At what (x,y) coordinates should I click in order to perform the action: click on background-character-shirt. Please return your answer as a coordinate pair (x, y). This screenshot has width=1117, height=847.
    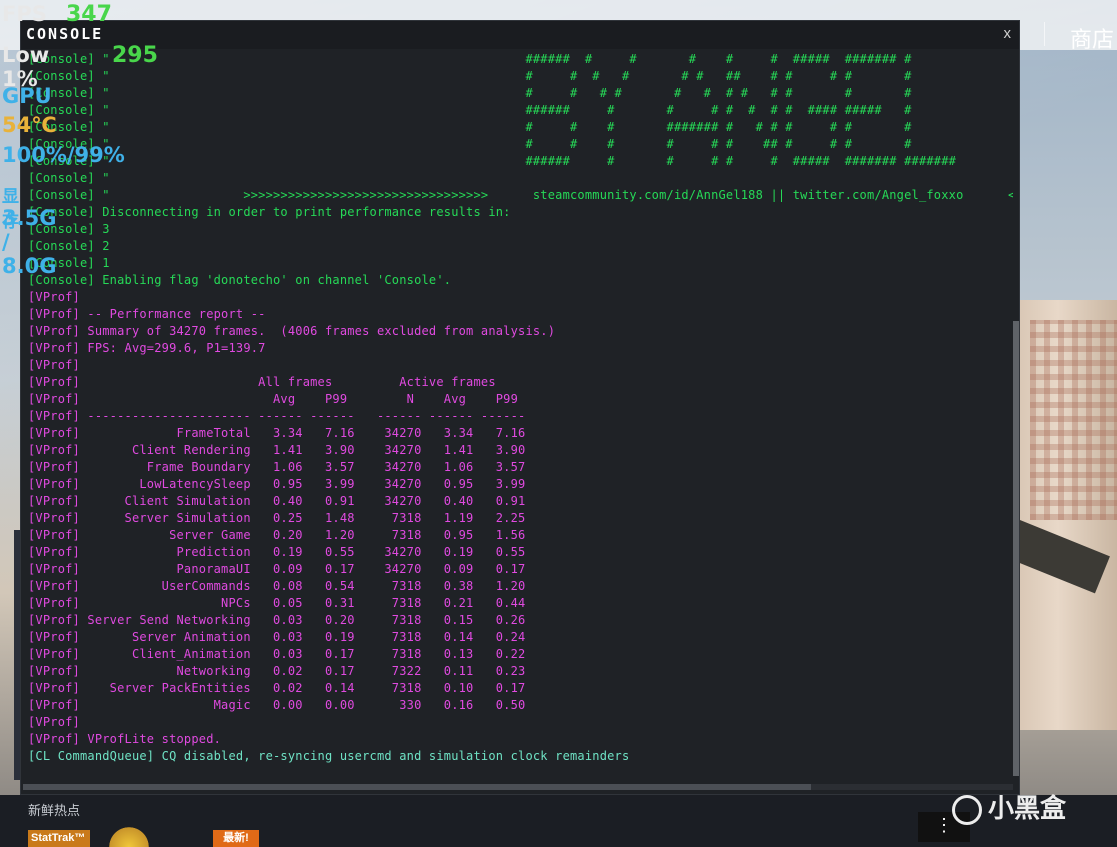
    Looking at the image, I should click on (1073, 420).